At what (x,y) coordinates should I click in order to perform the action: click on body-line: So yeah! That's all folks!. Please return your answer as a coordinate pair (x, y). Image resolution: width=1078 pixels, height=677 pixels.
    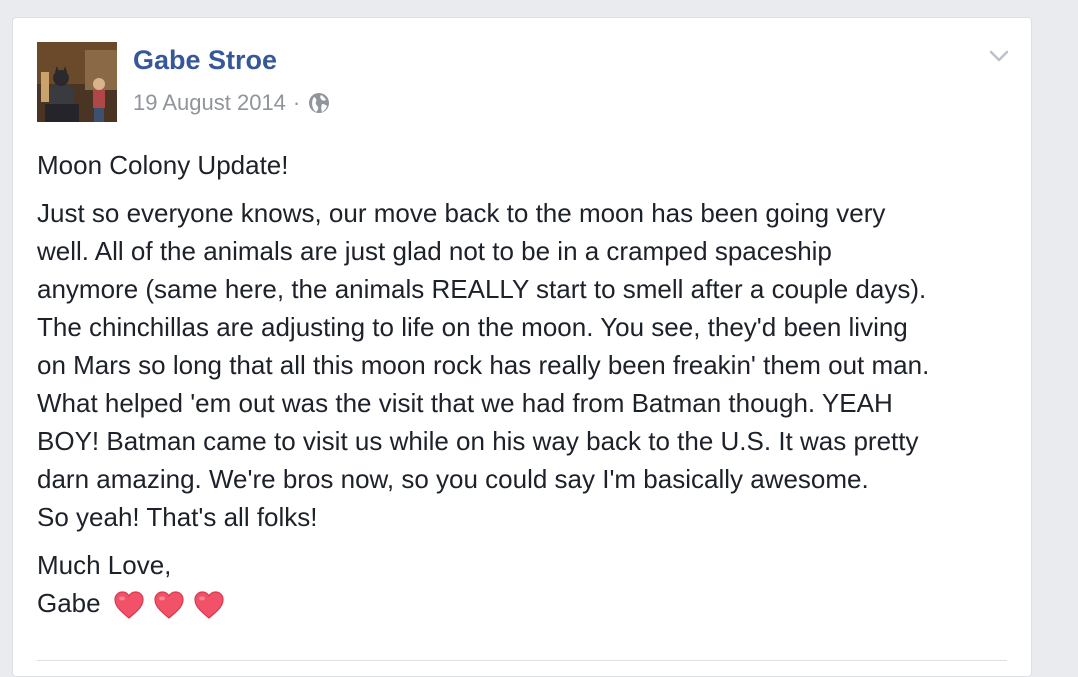
    Looking at the image, I should click on (177, 517).